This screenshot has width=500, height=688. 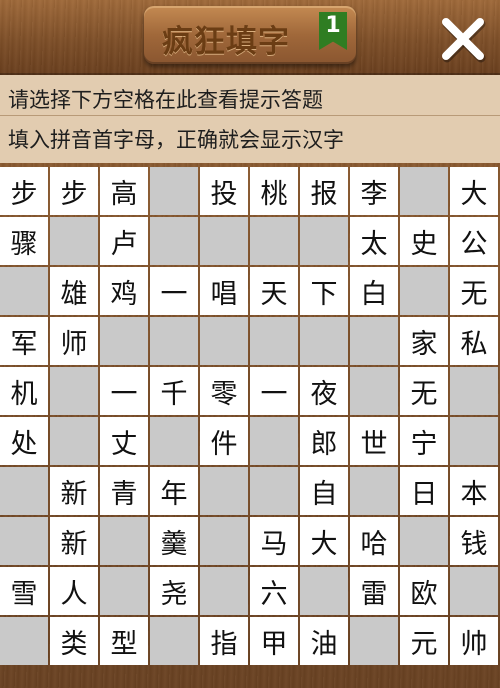 What do you see at coordinates (24, 591) in the screenshot?
I see `grid-cell: 雪` at bounding box center [24, 591].